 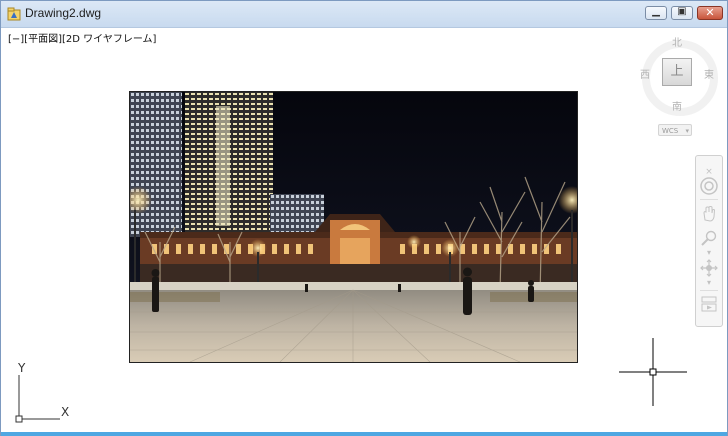 What do you see at coordinates (687, 131) in the screenshot?
I see `chevron-down-icon: ▾` at bounding box center [687, 131].